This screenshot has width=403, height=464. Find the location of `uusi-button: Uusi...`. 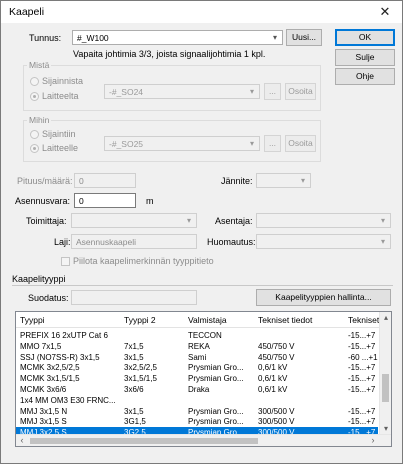

uusi-button: Uusi... is located at coordinates (304, 37).